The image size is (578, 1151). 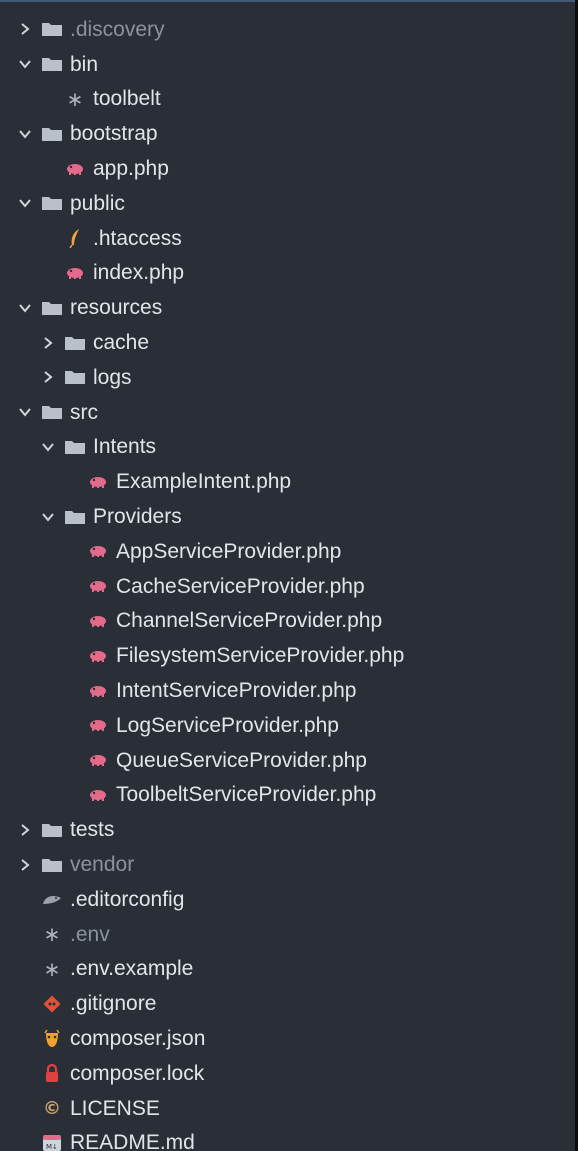 I want to click on svg-text: M↓, so click(x=52, y=1147).